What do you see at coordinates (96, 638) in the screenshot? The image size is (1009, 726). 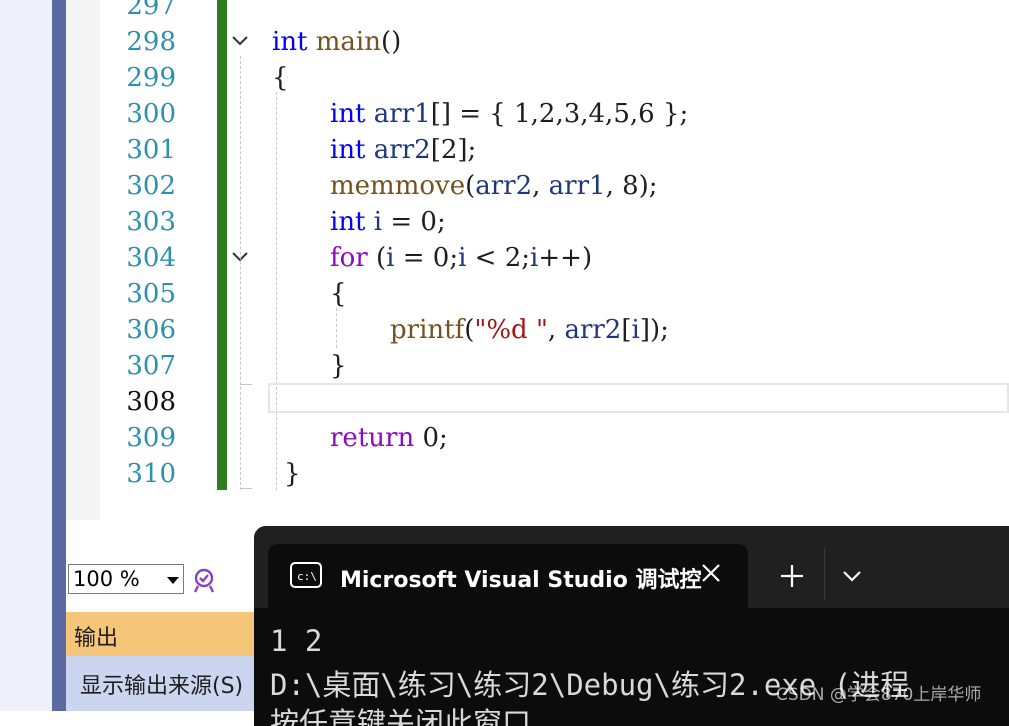 I see `output-panel-title: 输出` at bounding box center [96, 638].